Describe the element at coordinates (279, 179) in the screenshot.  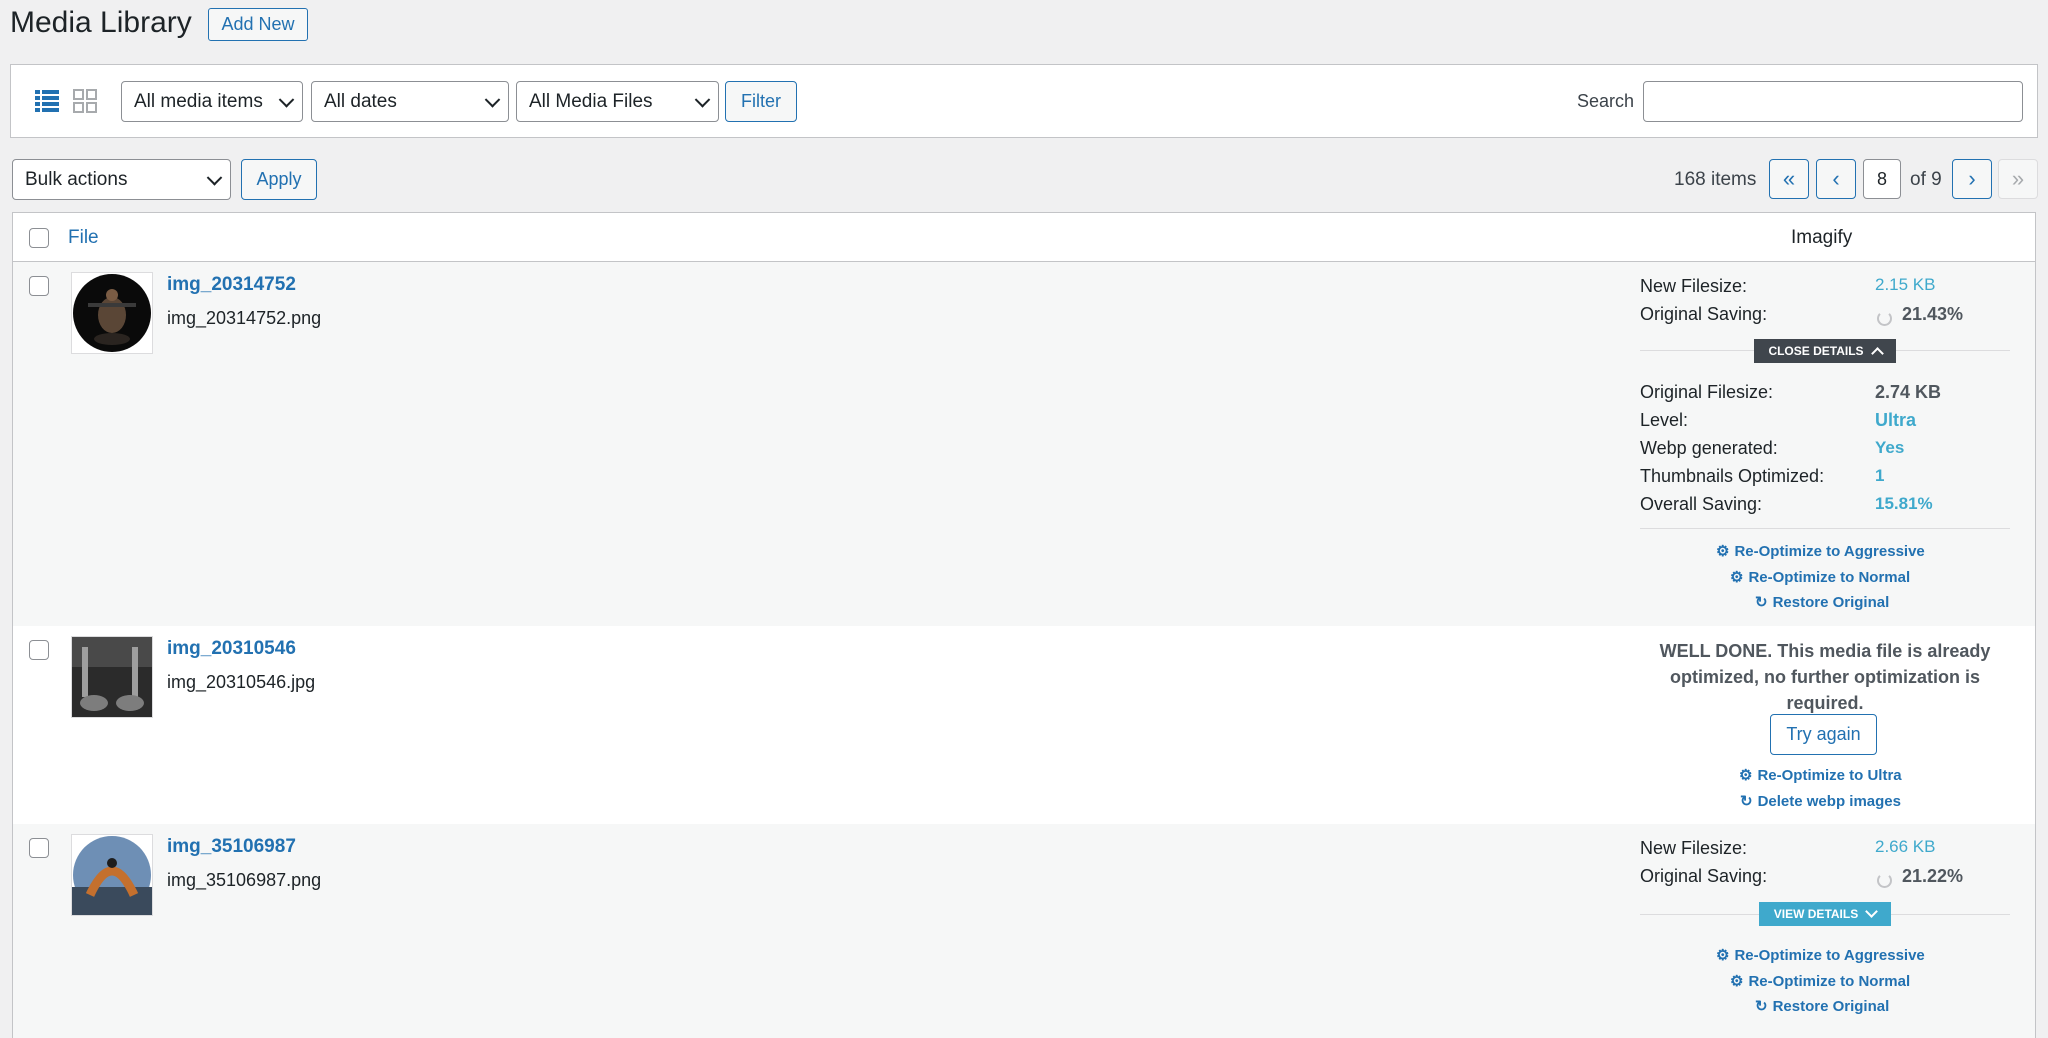
I see `apply-button: Apply` at that location.